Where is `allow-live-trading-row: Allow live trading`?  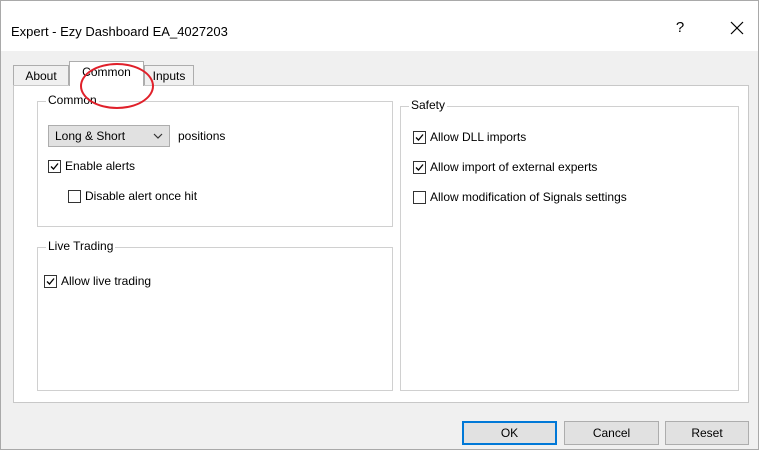 allow-live-trading-row: Allow live trading is located at coordinates (97, 281).